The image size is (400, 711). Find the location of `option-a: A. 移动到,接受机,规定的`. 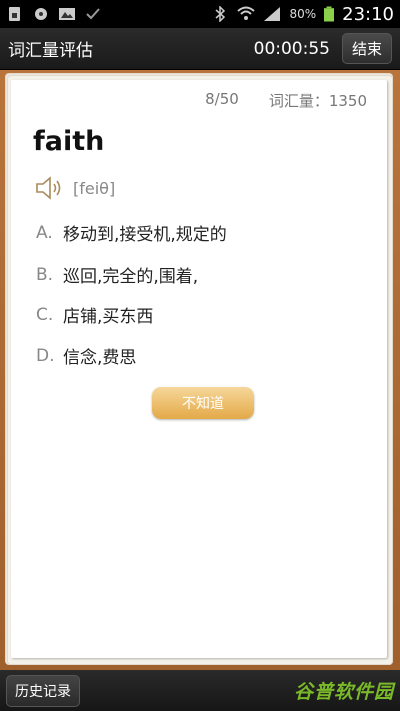

option-a: A. 移动到,接受机,规定的 is located at coordinates (131, 233).